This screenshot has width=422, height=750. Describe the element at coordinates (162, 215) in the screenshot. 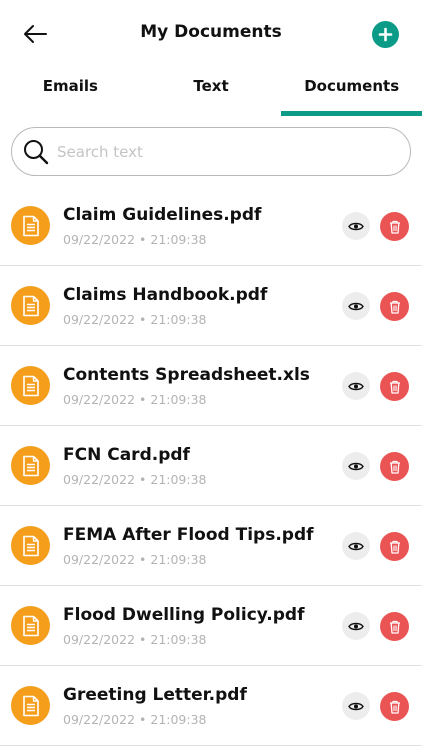

I see `document-name: Claim Guidelines.pdf` at that location.